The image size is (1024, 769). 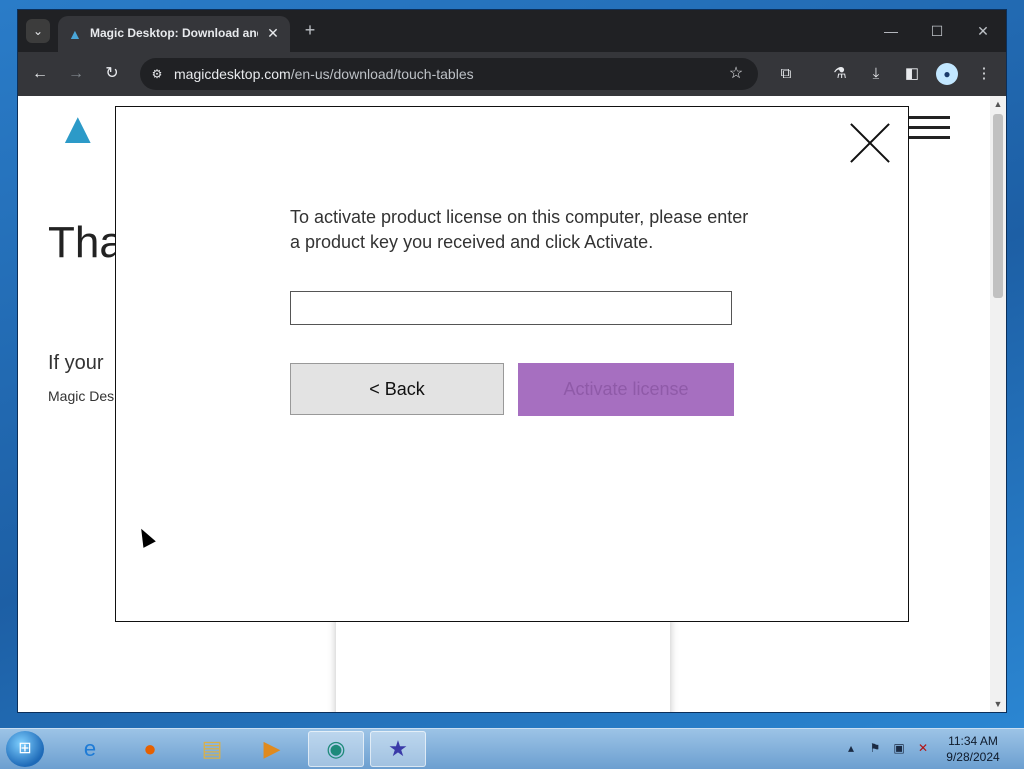 I want to click on content-card, so click(x=503, y=664).